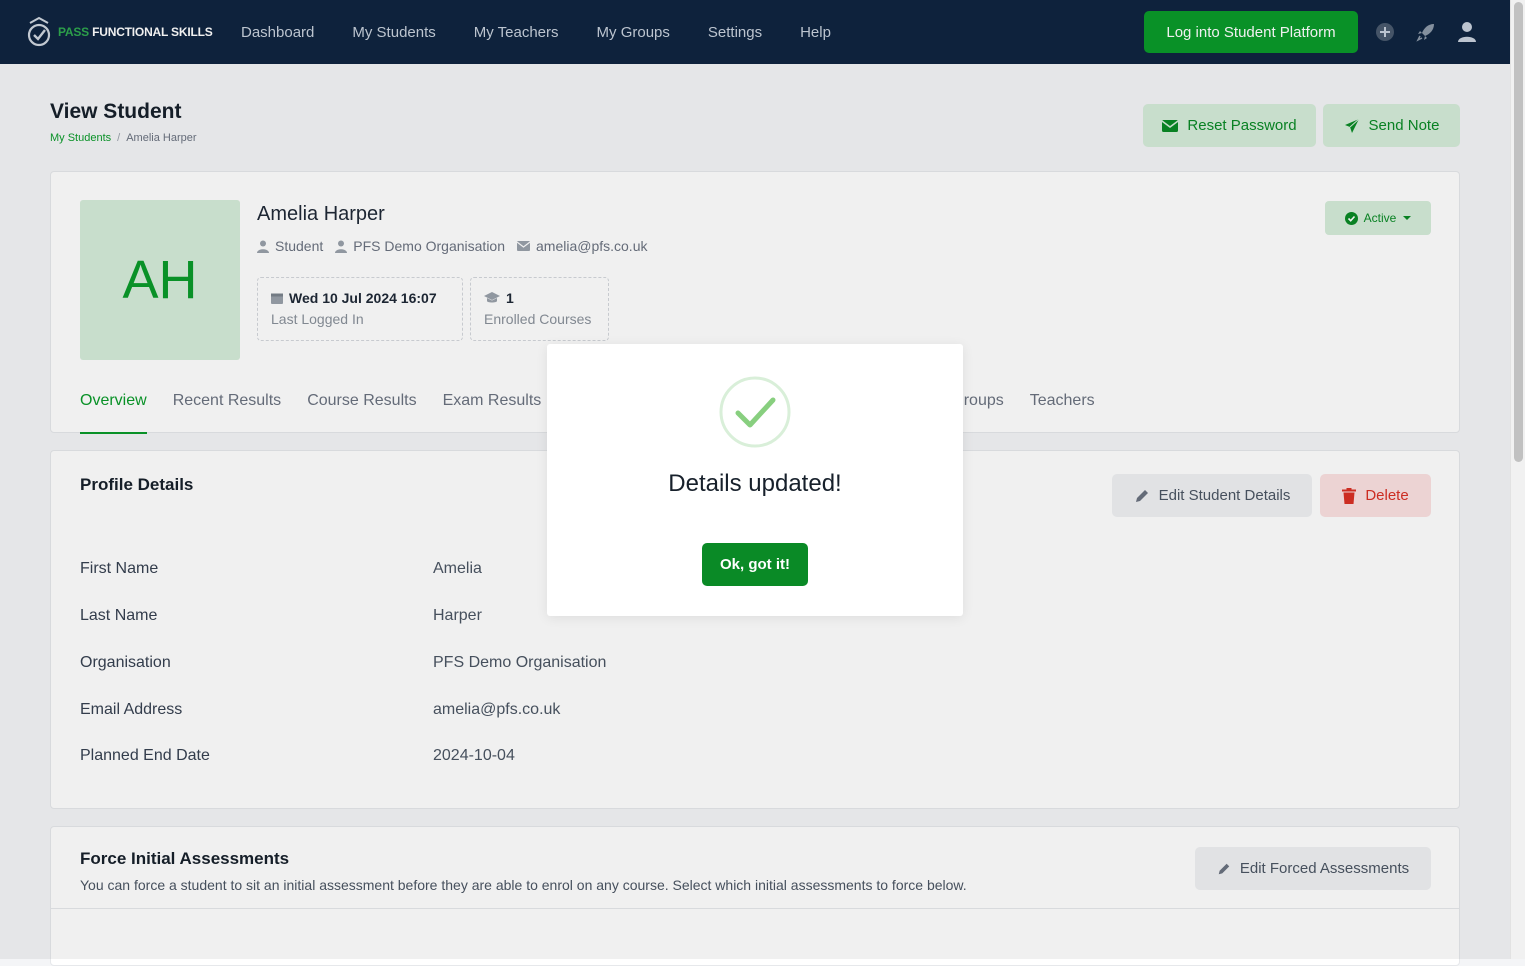 This screenshot has width=1525, height=966. I want to click on success-modal: Details updated! Ok, got it!, so click(755, 480).